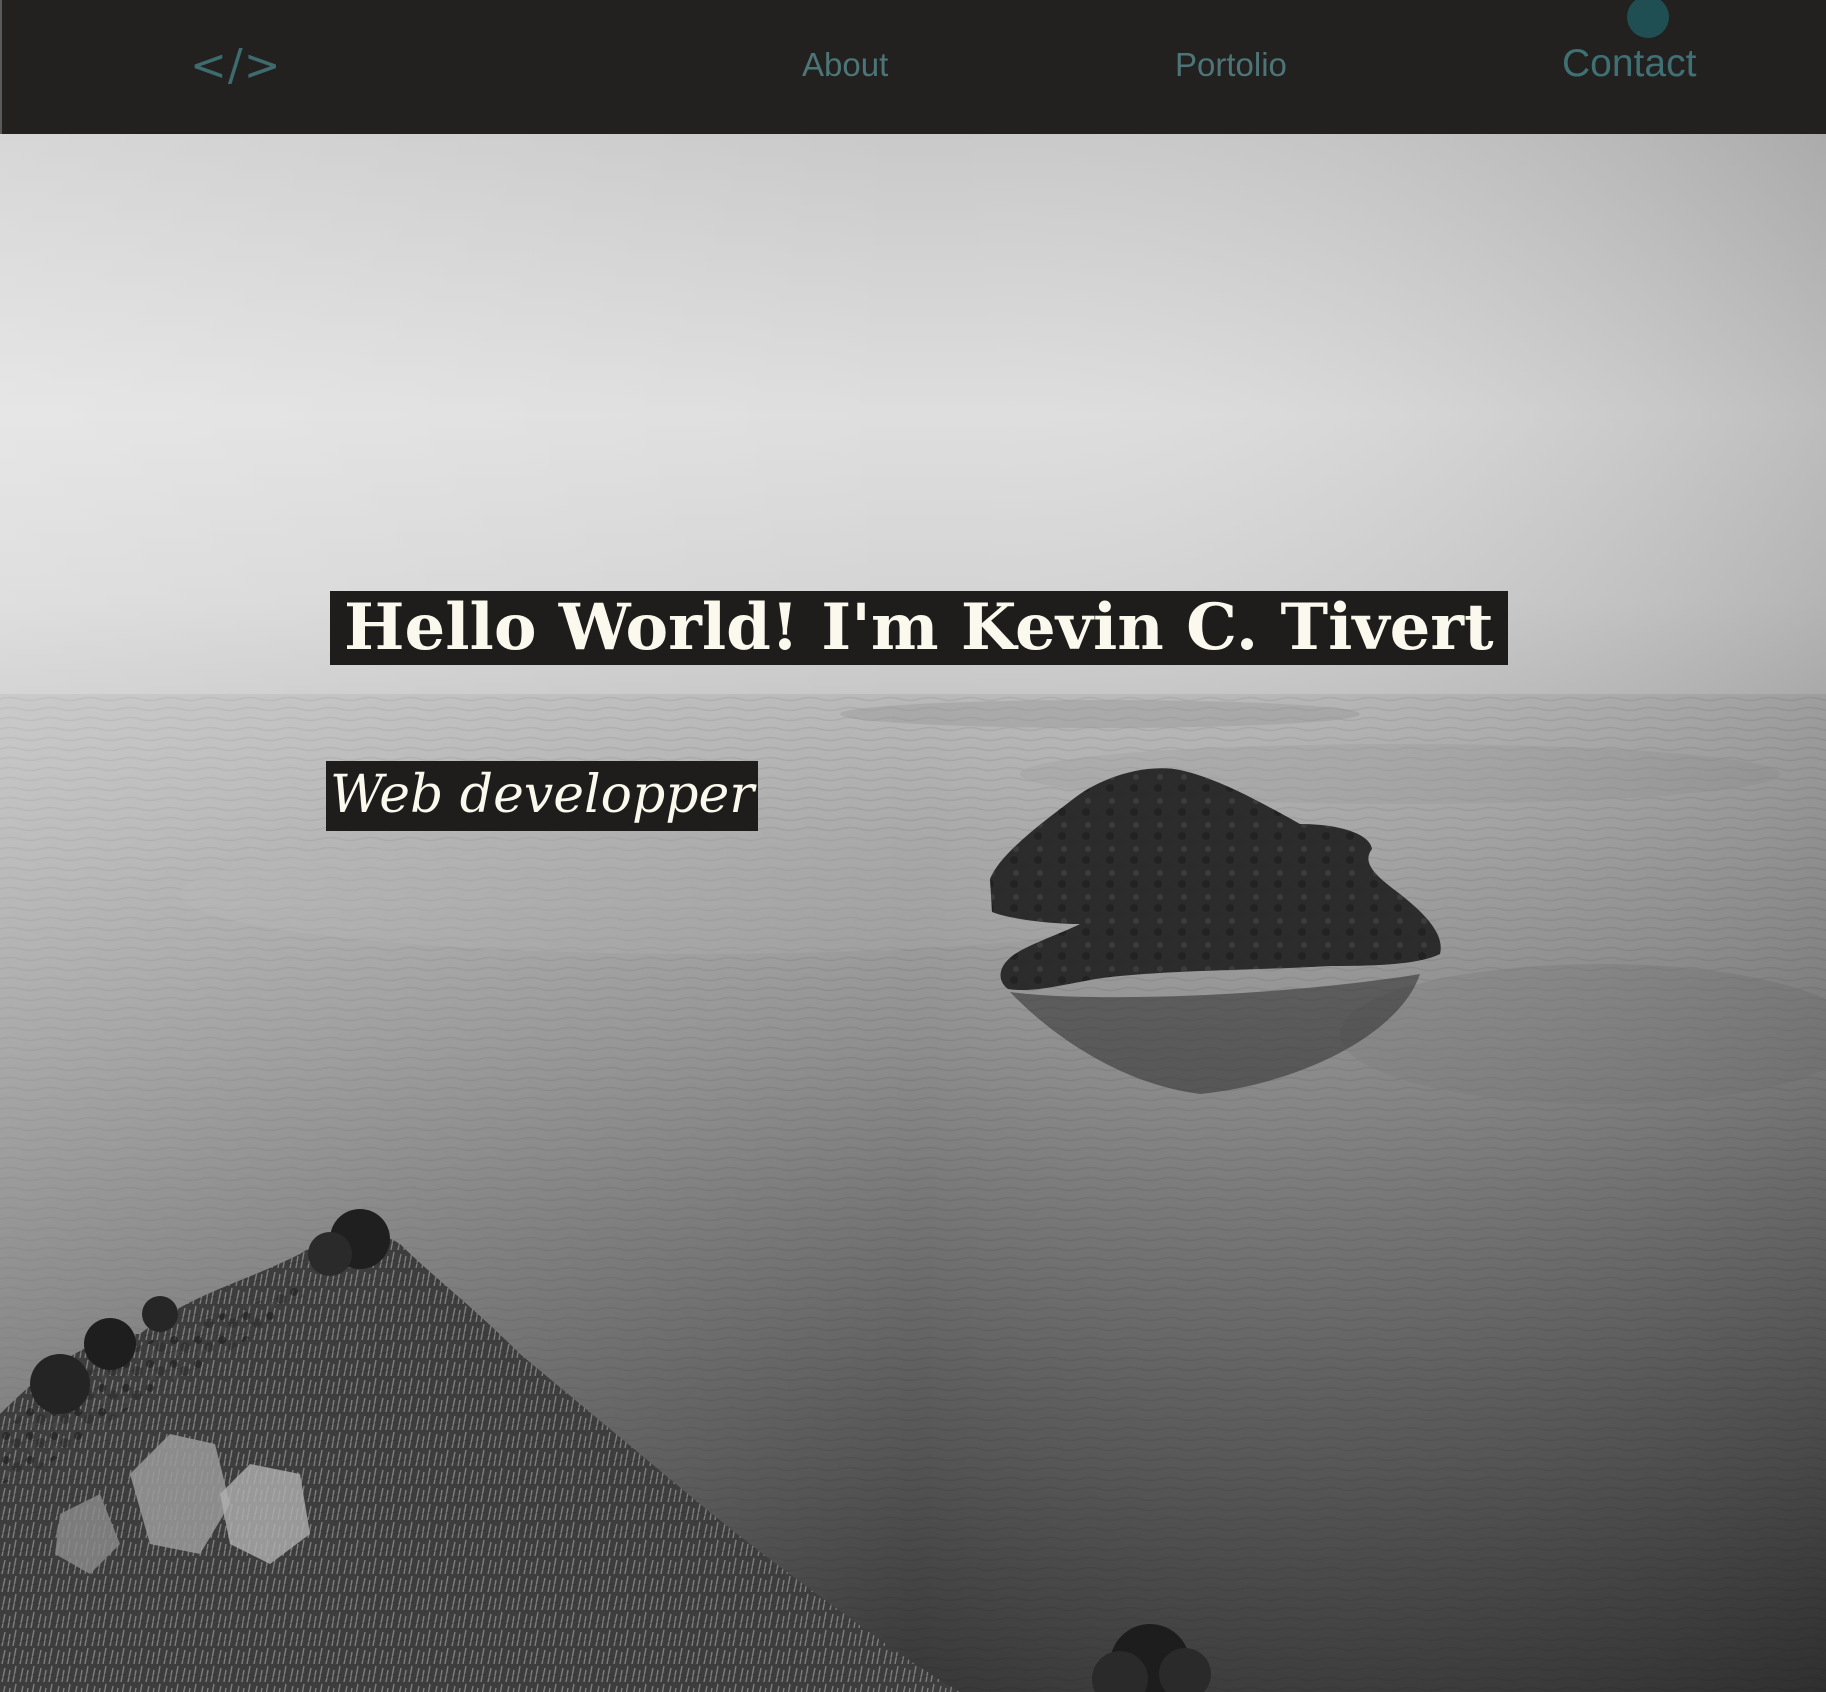 This screenshot has width=1826, height=1692. What do you see at coordinates (845, 65) in the screenshot?
I see `nav-link-about: About` at bounding box center [845, 65].